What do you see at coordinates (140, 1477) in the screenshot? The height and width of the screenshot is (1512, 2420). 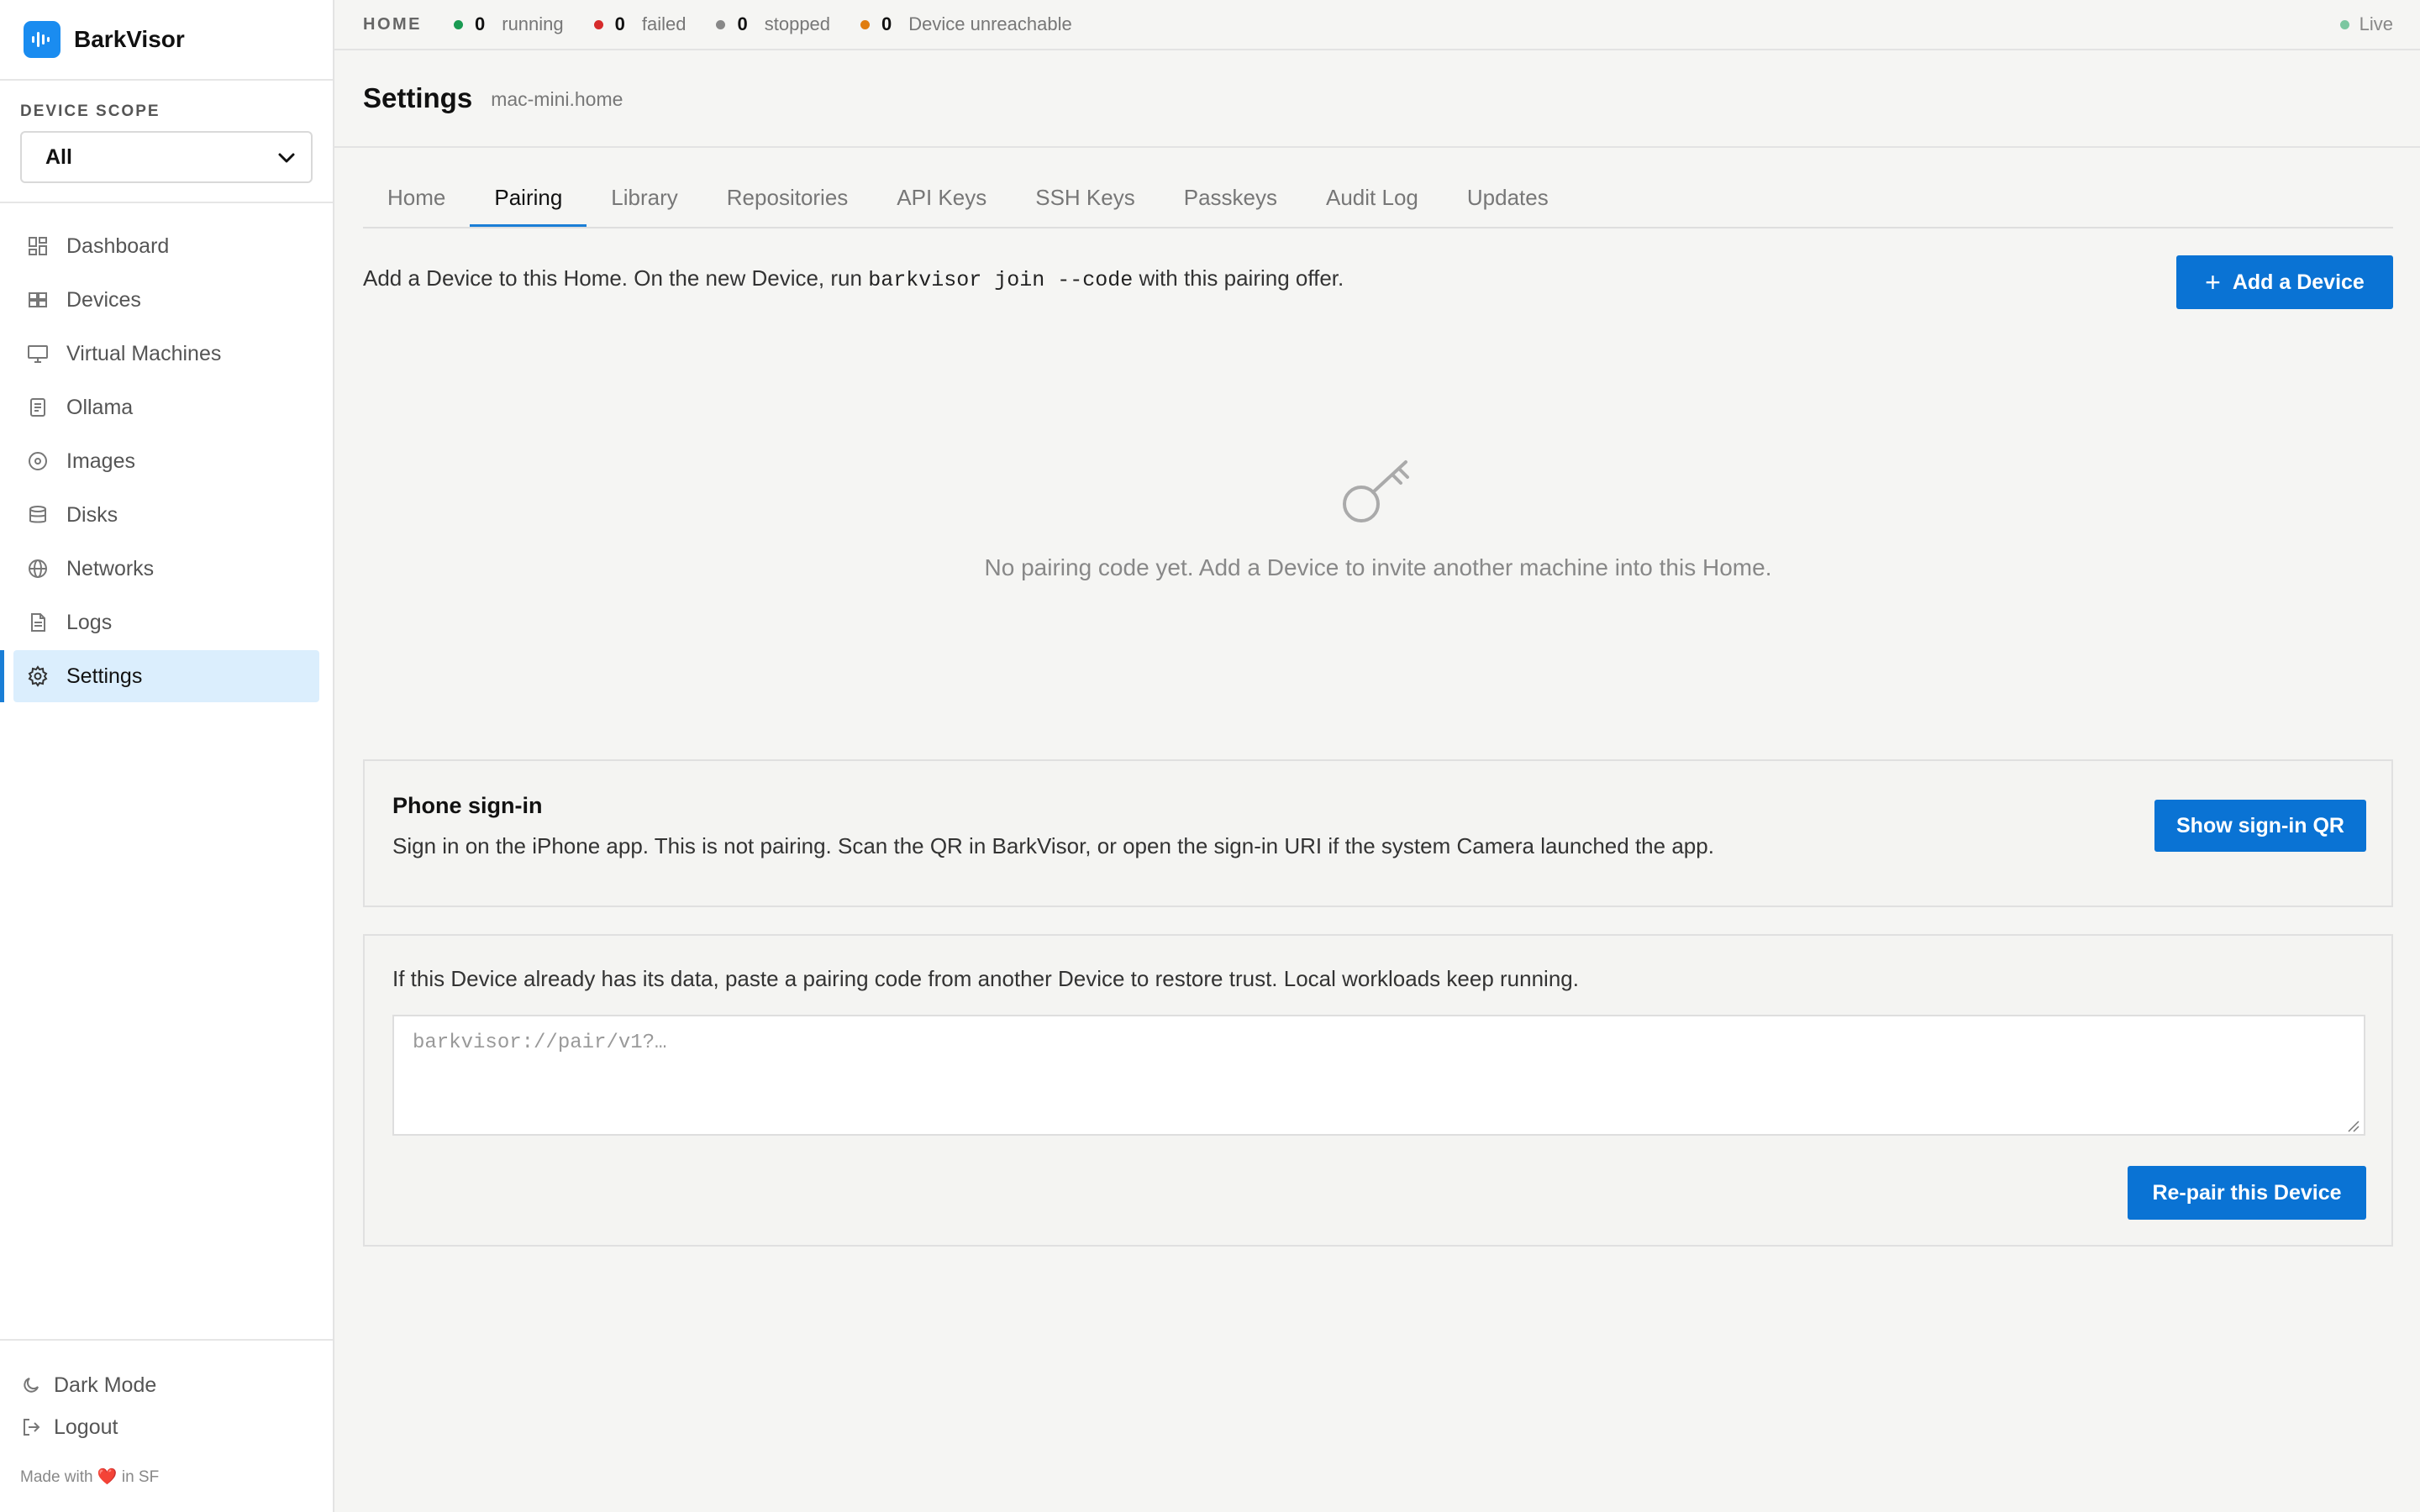 I see `made-suffix: in SF` at bounding box center [140, 1477].